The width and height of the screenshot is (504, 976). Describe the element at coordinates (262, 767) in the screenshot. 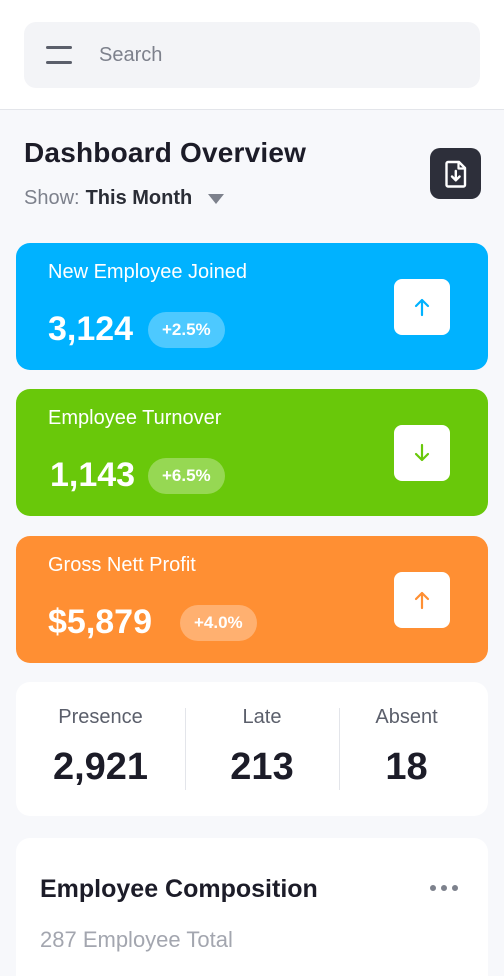

I see `attendance-value: 213` at that location.